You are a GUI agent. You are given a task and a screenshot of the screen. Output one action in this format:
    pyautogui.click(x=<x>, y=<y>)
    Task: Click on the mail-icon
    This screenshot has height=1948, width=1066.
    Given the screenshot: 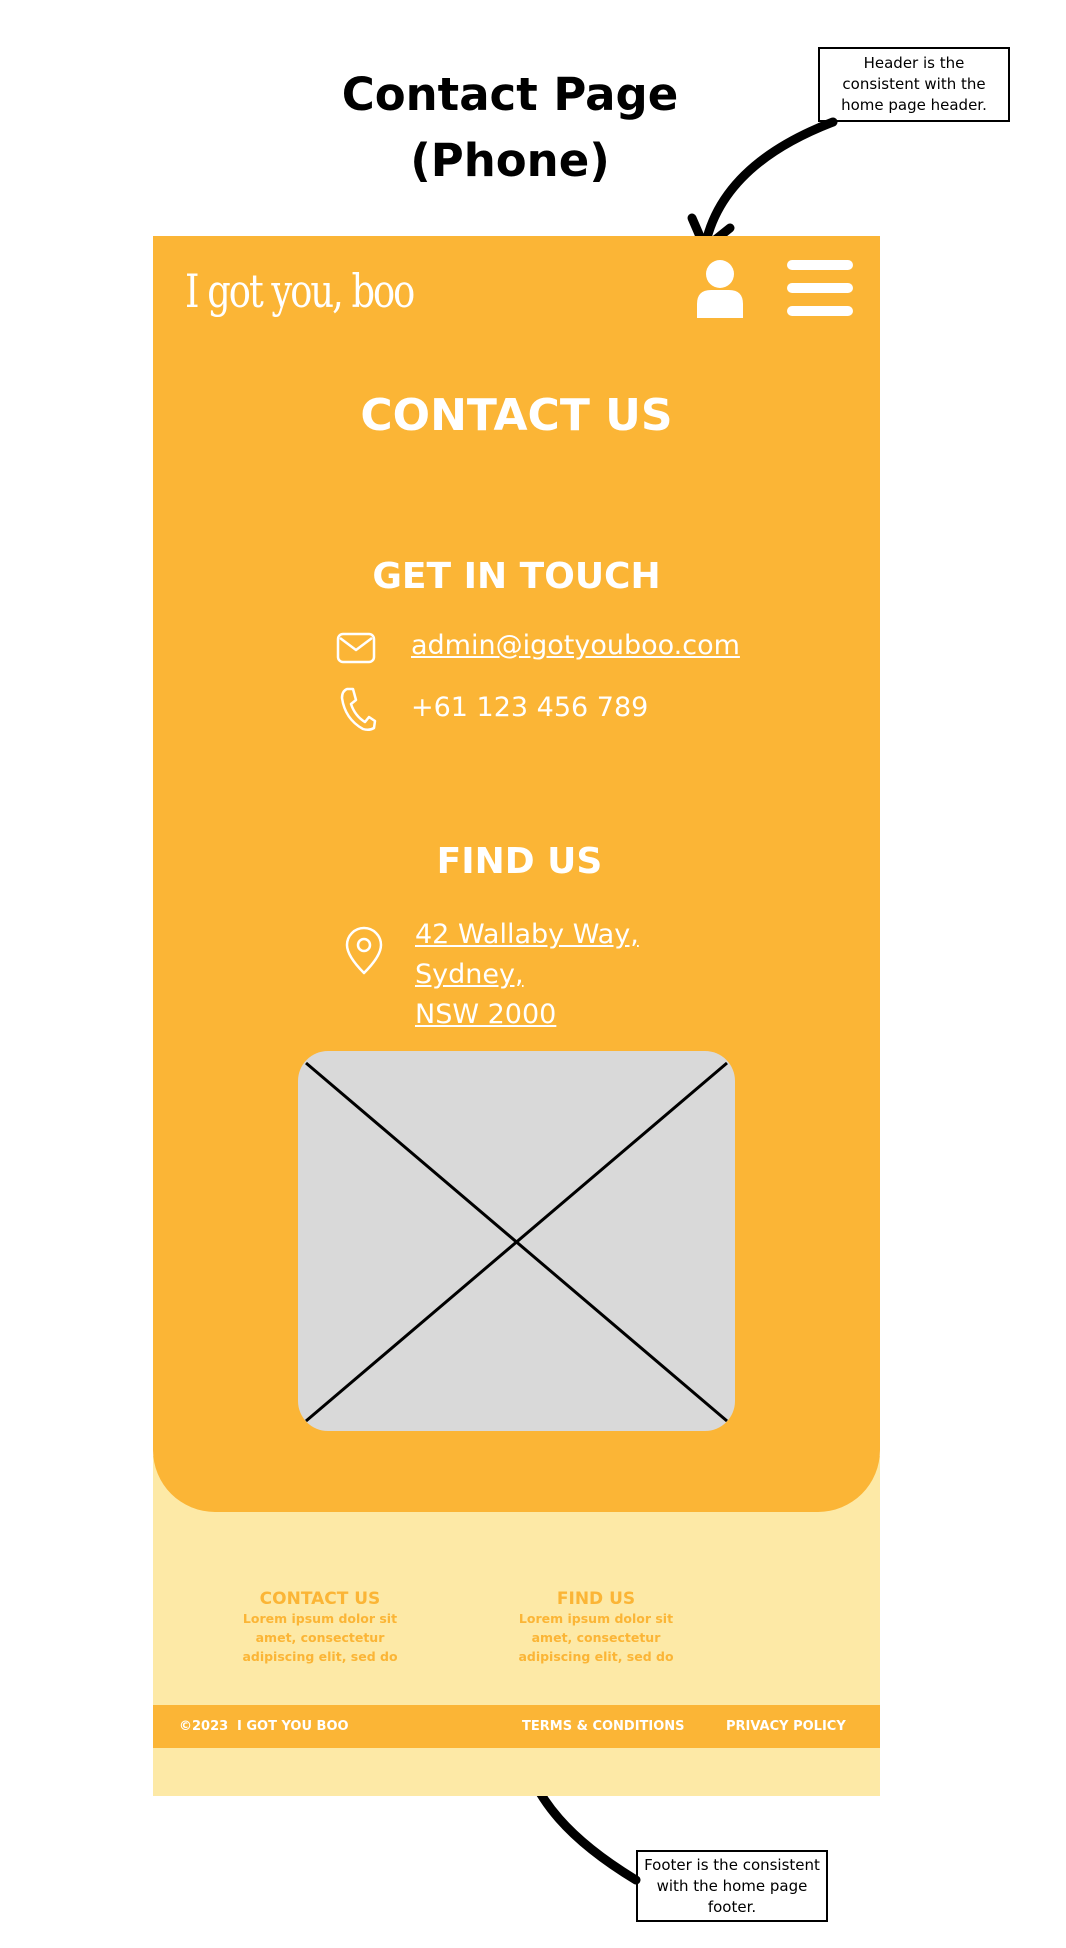 What is the action you would take?
    pyautogui.click(x=356, y=648)
    